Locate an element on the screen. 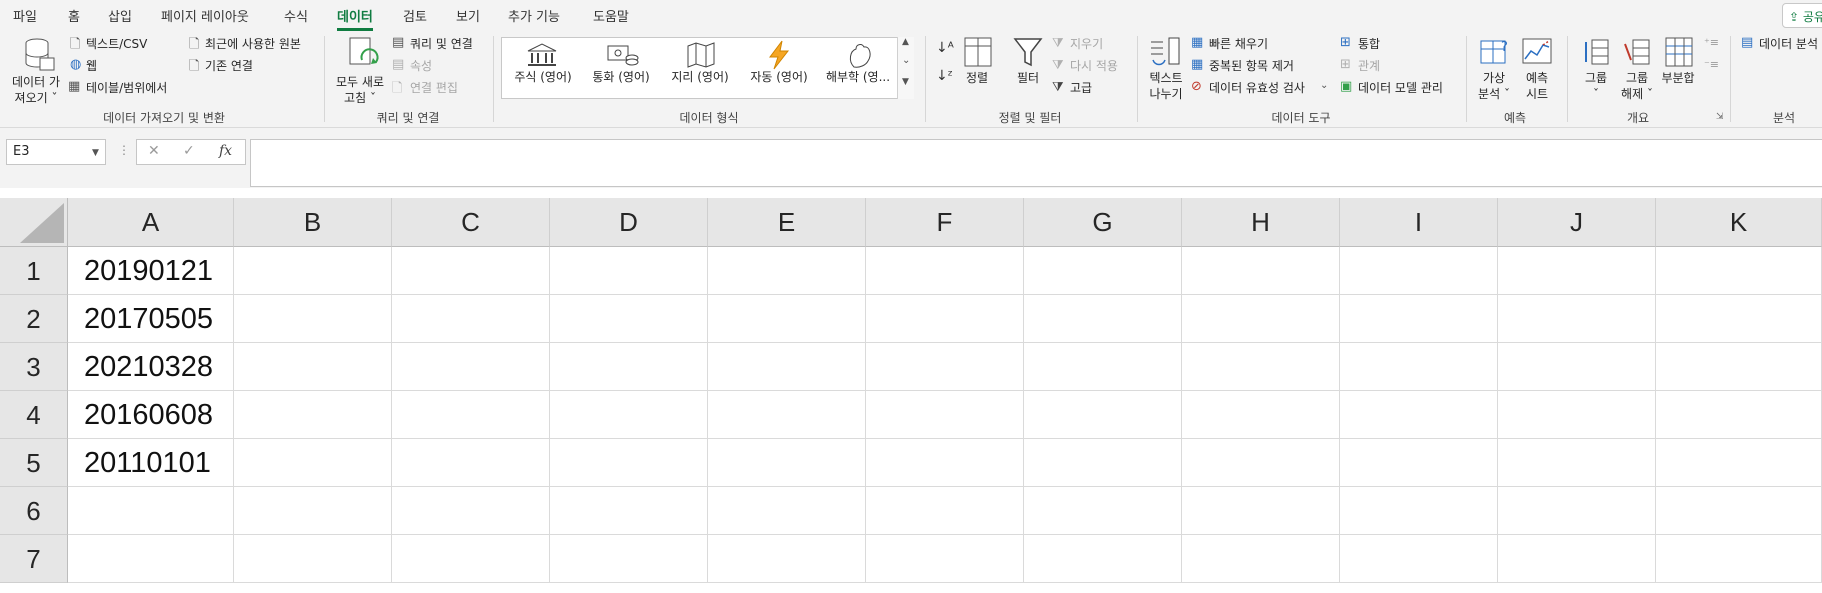  cell-h7 is located at coordinates (1261, 559).